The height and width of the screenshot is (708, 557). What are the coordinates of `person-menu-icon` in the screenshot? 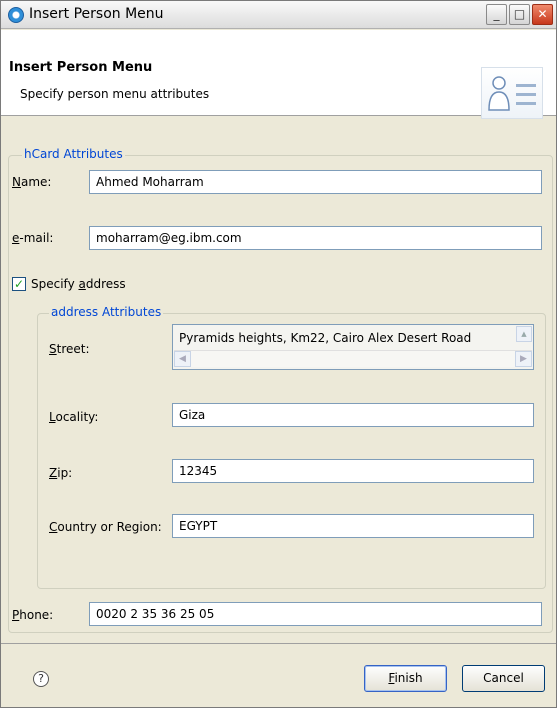 It's located at (512, 93).